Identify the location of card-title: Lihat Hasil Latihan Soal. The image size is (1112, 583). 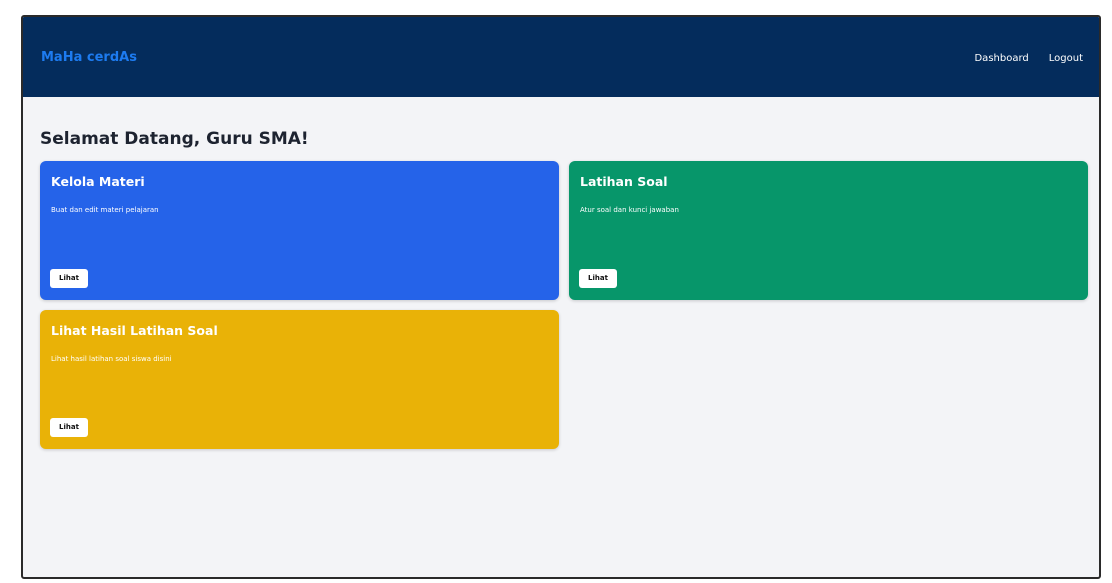
(134, 330).